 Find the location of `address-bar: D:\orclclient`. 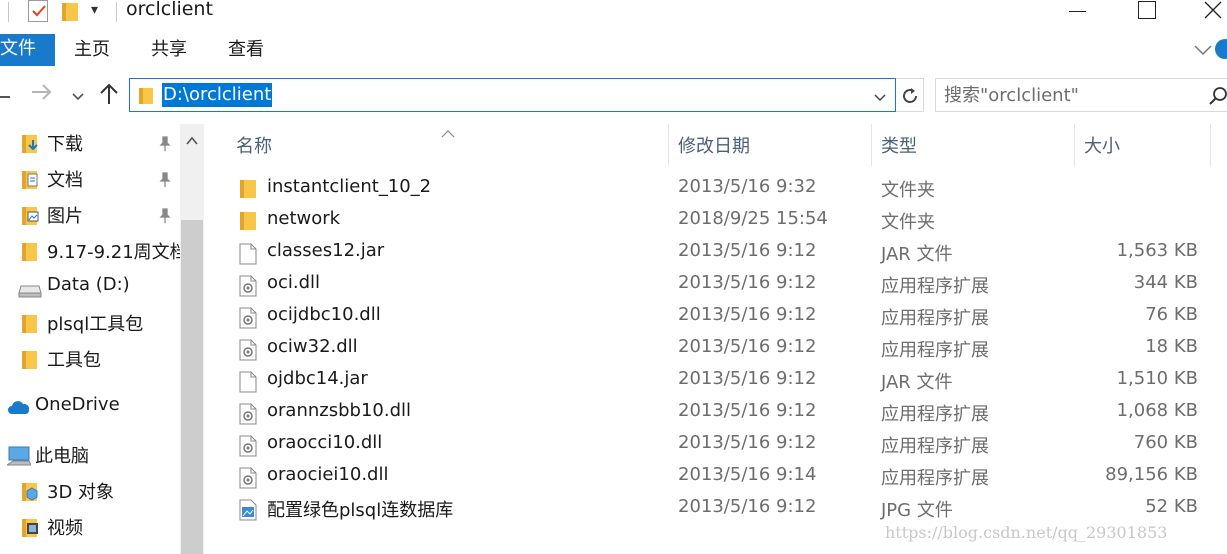

address-bar: D:\orclclient is located at coordinates (512, 95).